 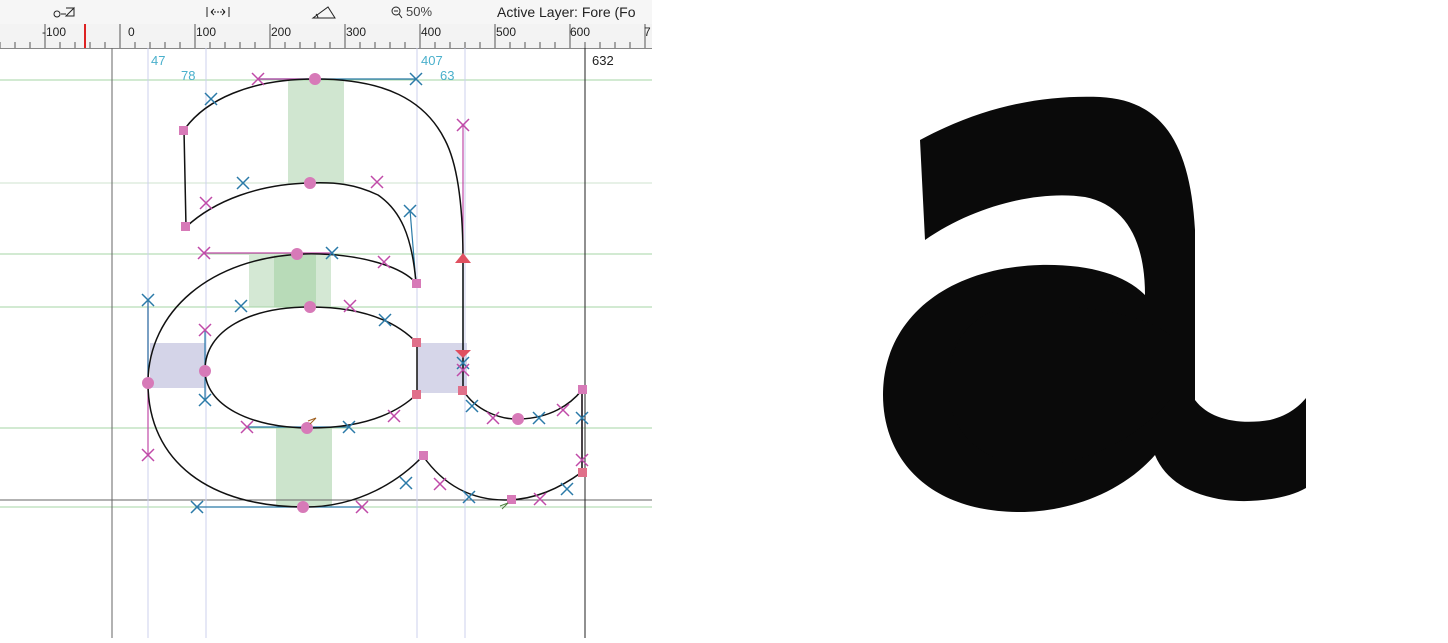 What do you see at coordinates (188, 75) in the screenshot?
I see `metric-label-left-inner: 78` at bounding box center [188, 75].